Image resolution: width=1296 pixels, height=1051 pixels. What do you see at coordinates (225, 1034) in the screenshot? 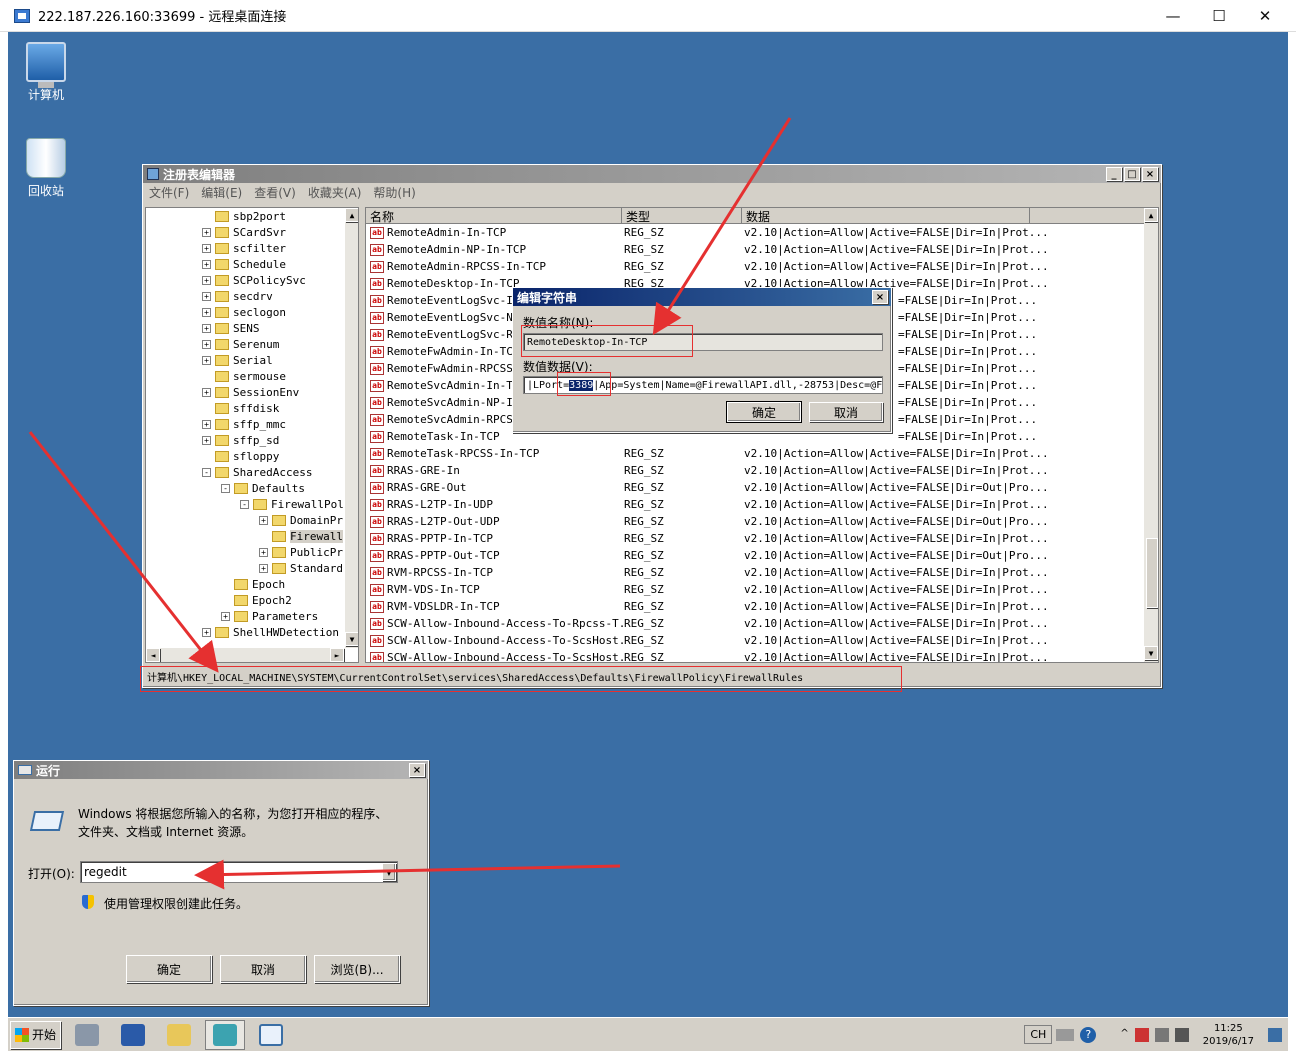
I see `taskbar-regedit` at bounding box center [225, 1034].